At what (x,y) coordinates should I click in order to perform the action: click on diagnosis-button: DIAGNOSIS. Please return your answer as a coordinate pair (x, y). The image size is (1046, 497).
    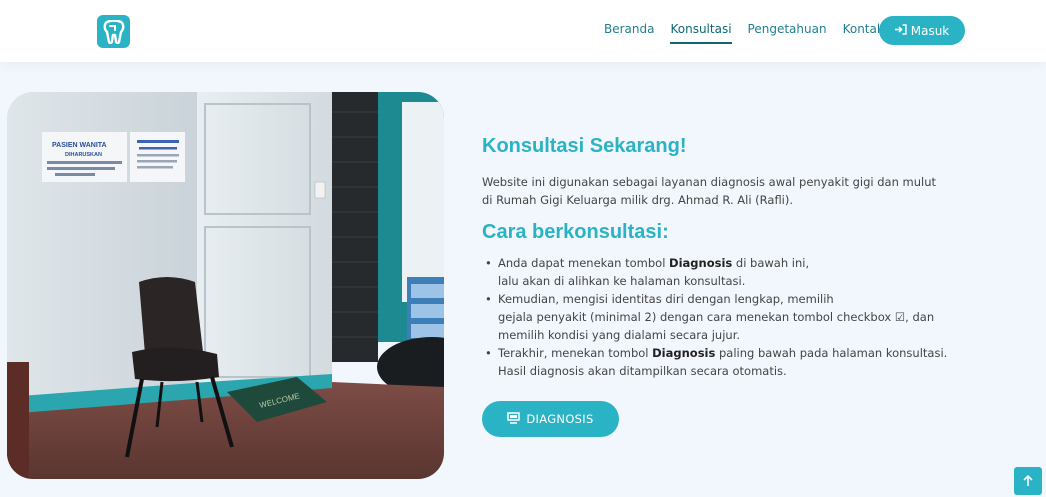
    Looking at the image, I should click on (550, 419).